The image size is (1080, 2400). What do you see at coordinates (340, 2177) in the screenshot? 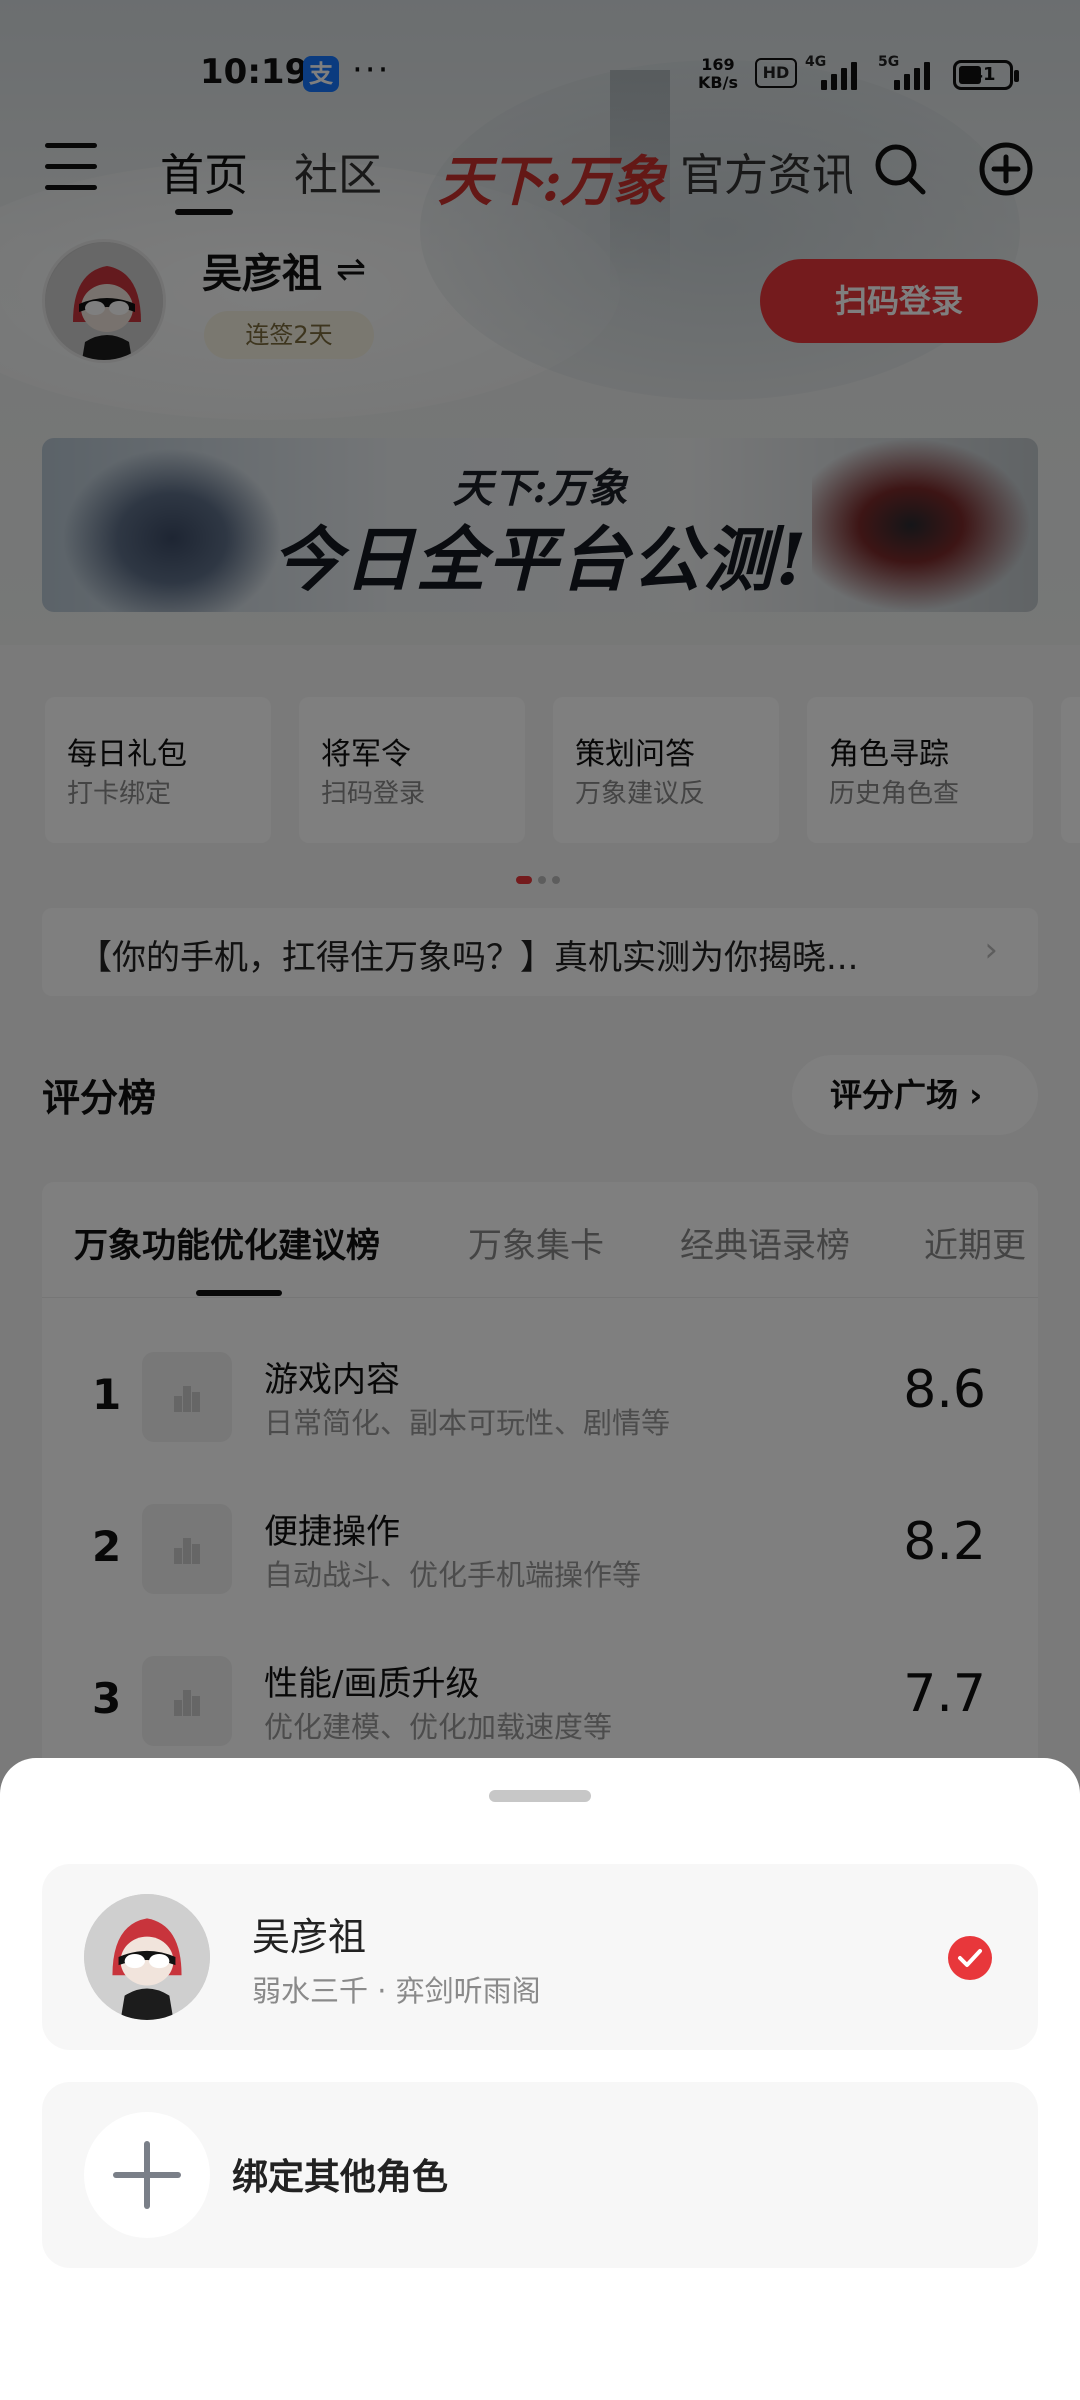
I see `bind-other-role-label: 绑定其他角色` at bounding box center [340, 2177].